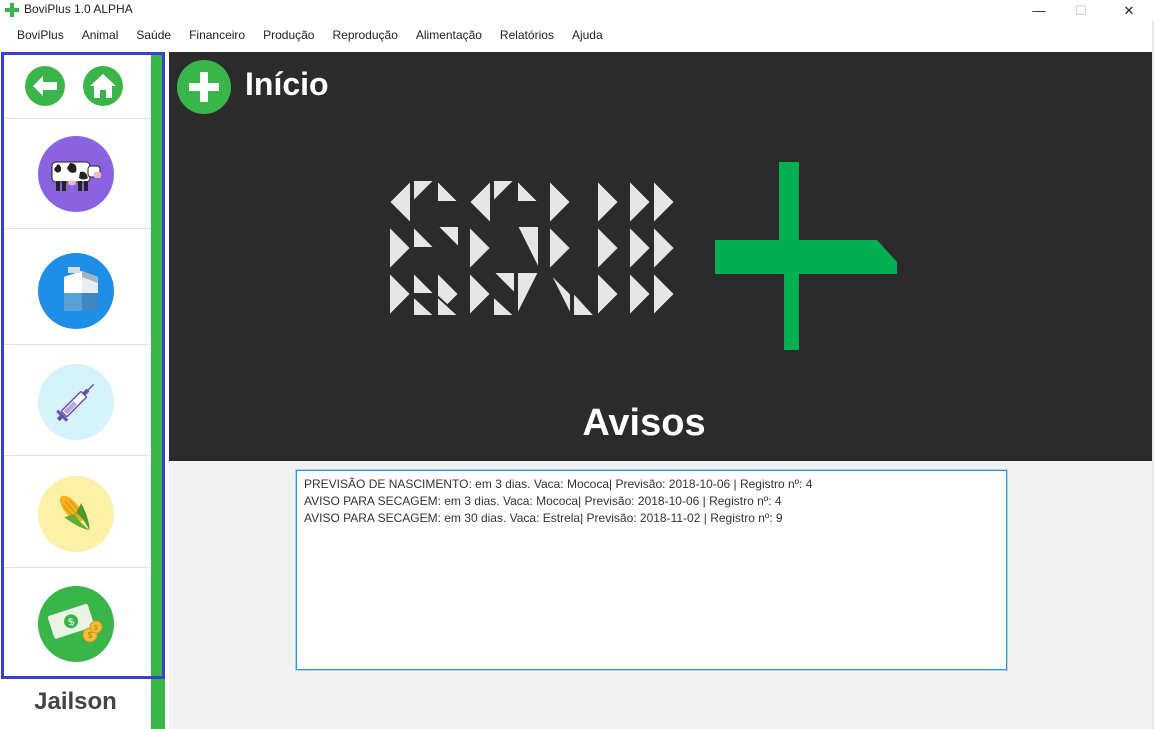 The width and height of the screenshot is (1154, 729). I want to click on cow-button, so click(76, 174).